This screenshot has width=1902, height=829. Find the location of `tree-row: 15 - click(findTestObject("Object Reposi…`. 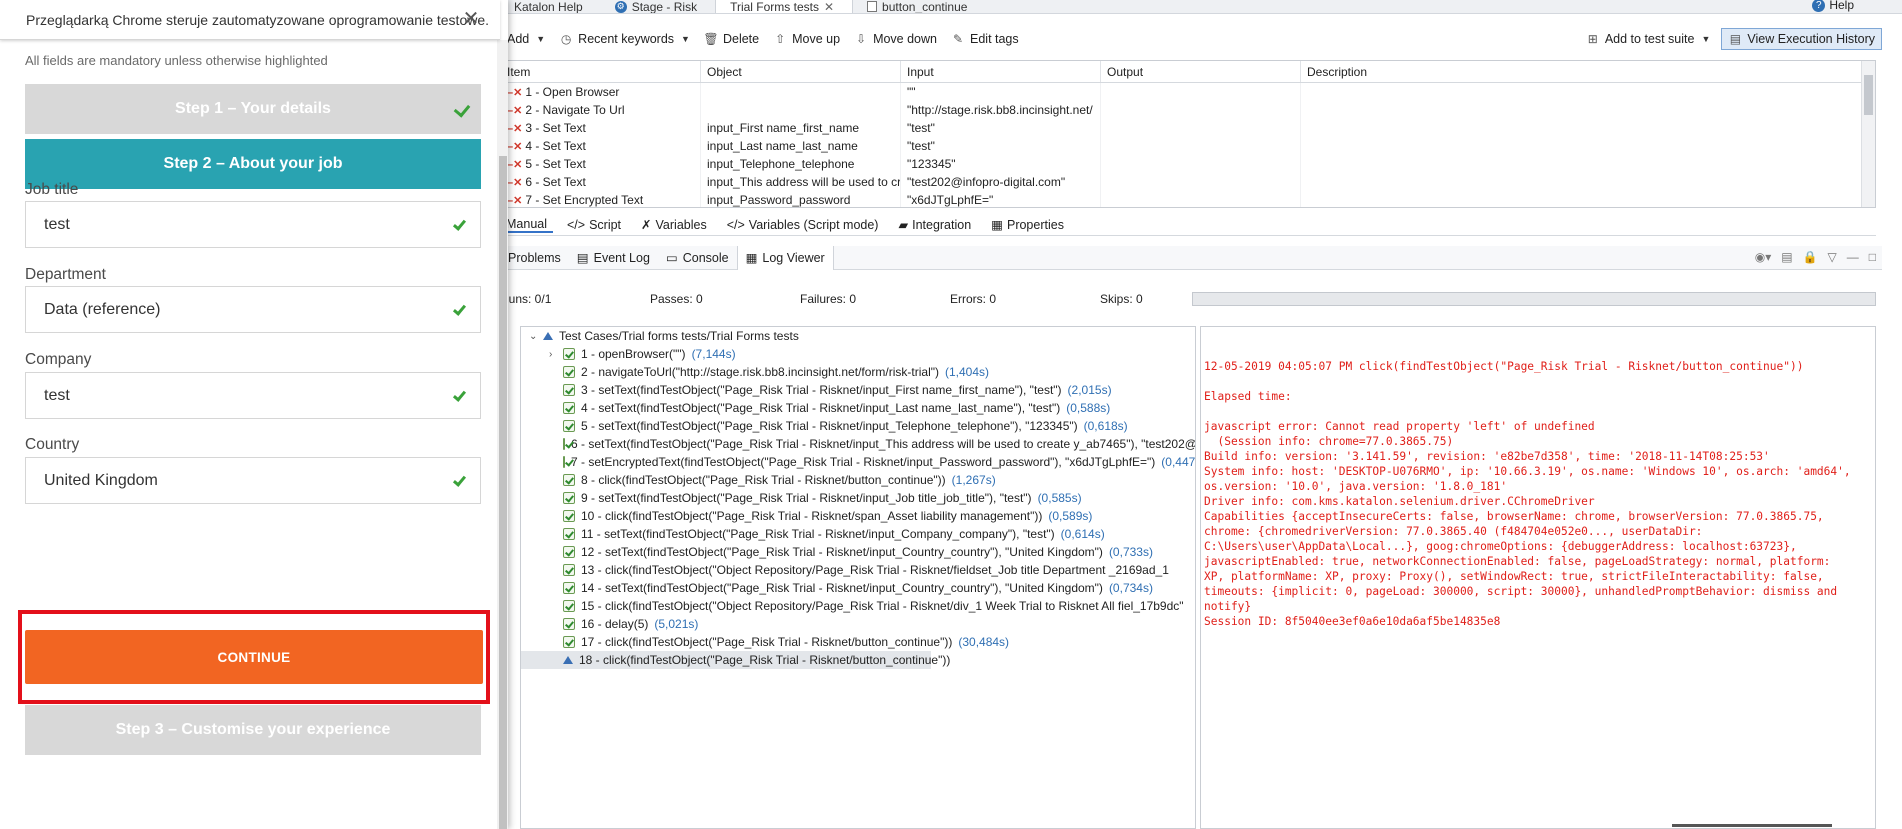

tree-row: 15 - click(findTestObject("Object Reposi… is located at coordinates (858, 606).